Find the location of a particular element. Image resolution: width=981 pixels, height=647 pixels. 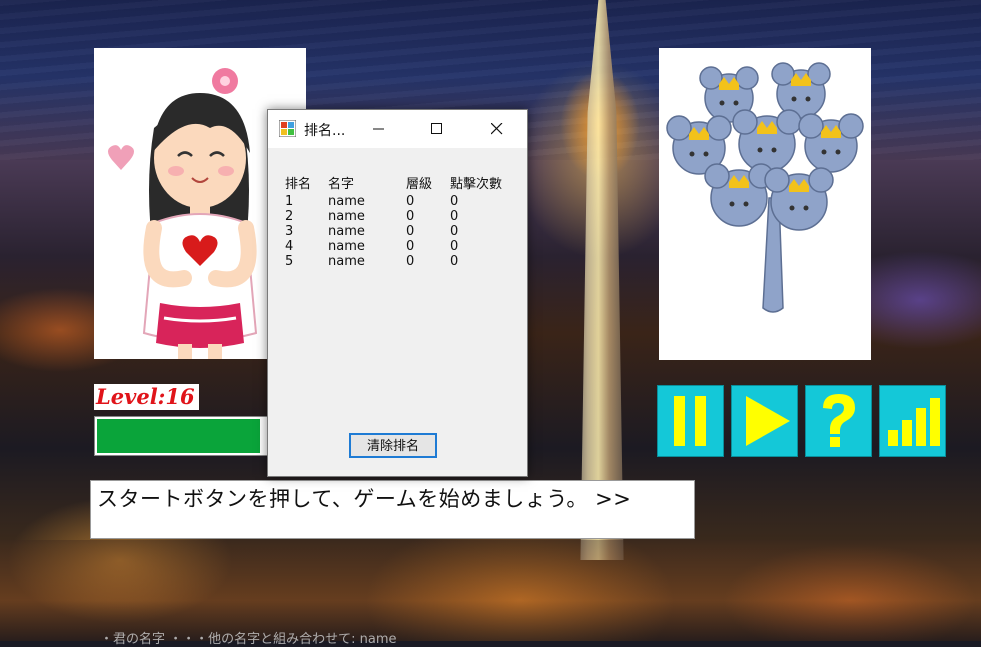

level-label: Level:16 is located at coordinates (146, 397).